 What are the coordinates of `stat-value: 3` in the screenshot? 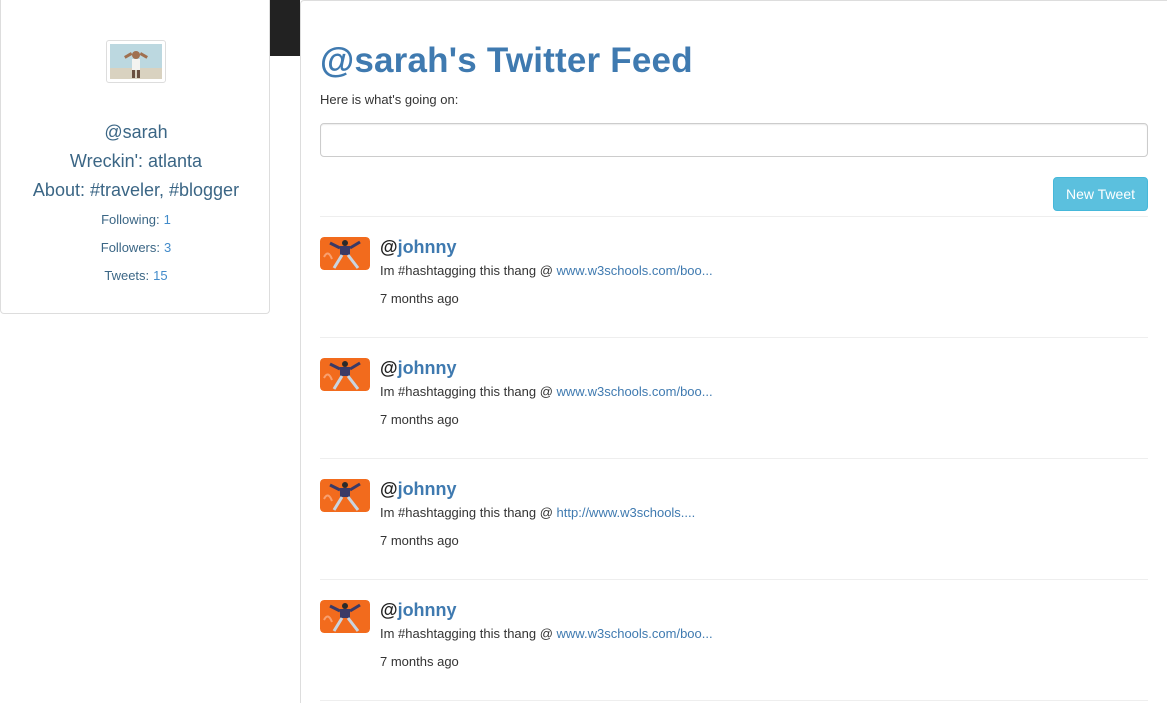 It's located at (167, 247).